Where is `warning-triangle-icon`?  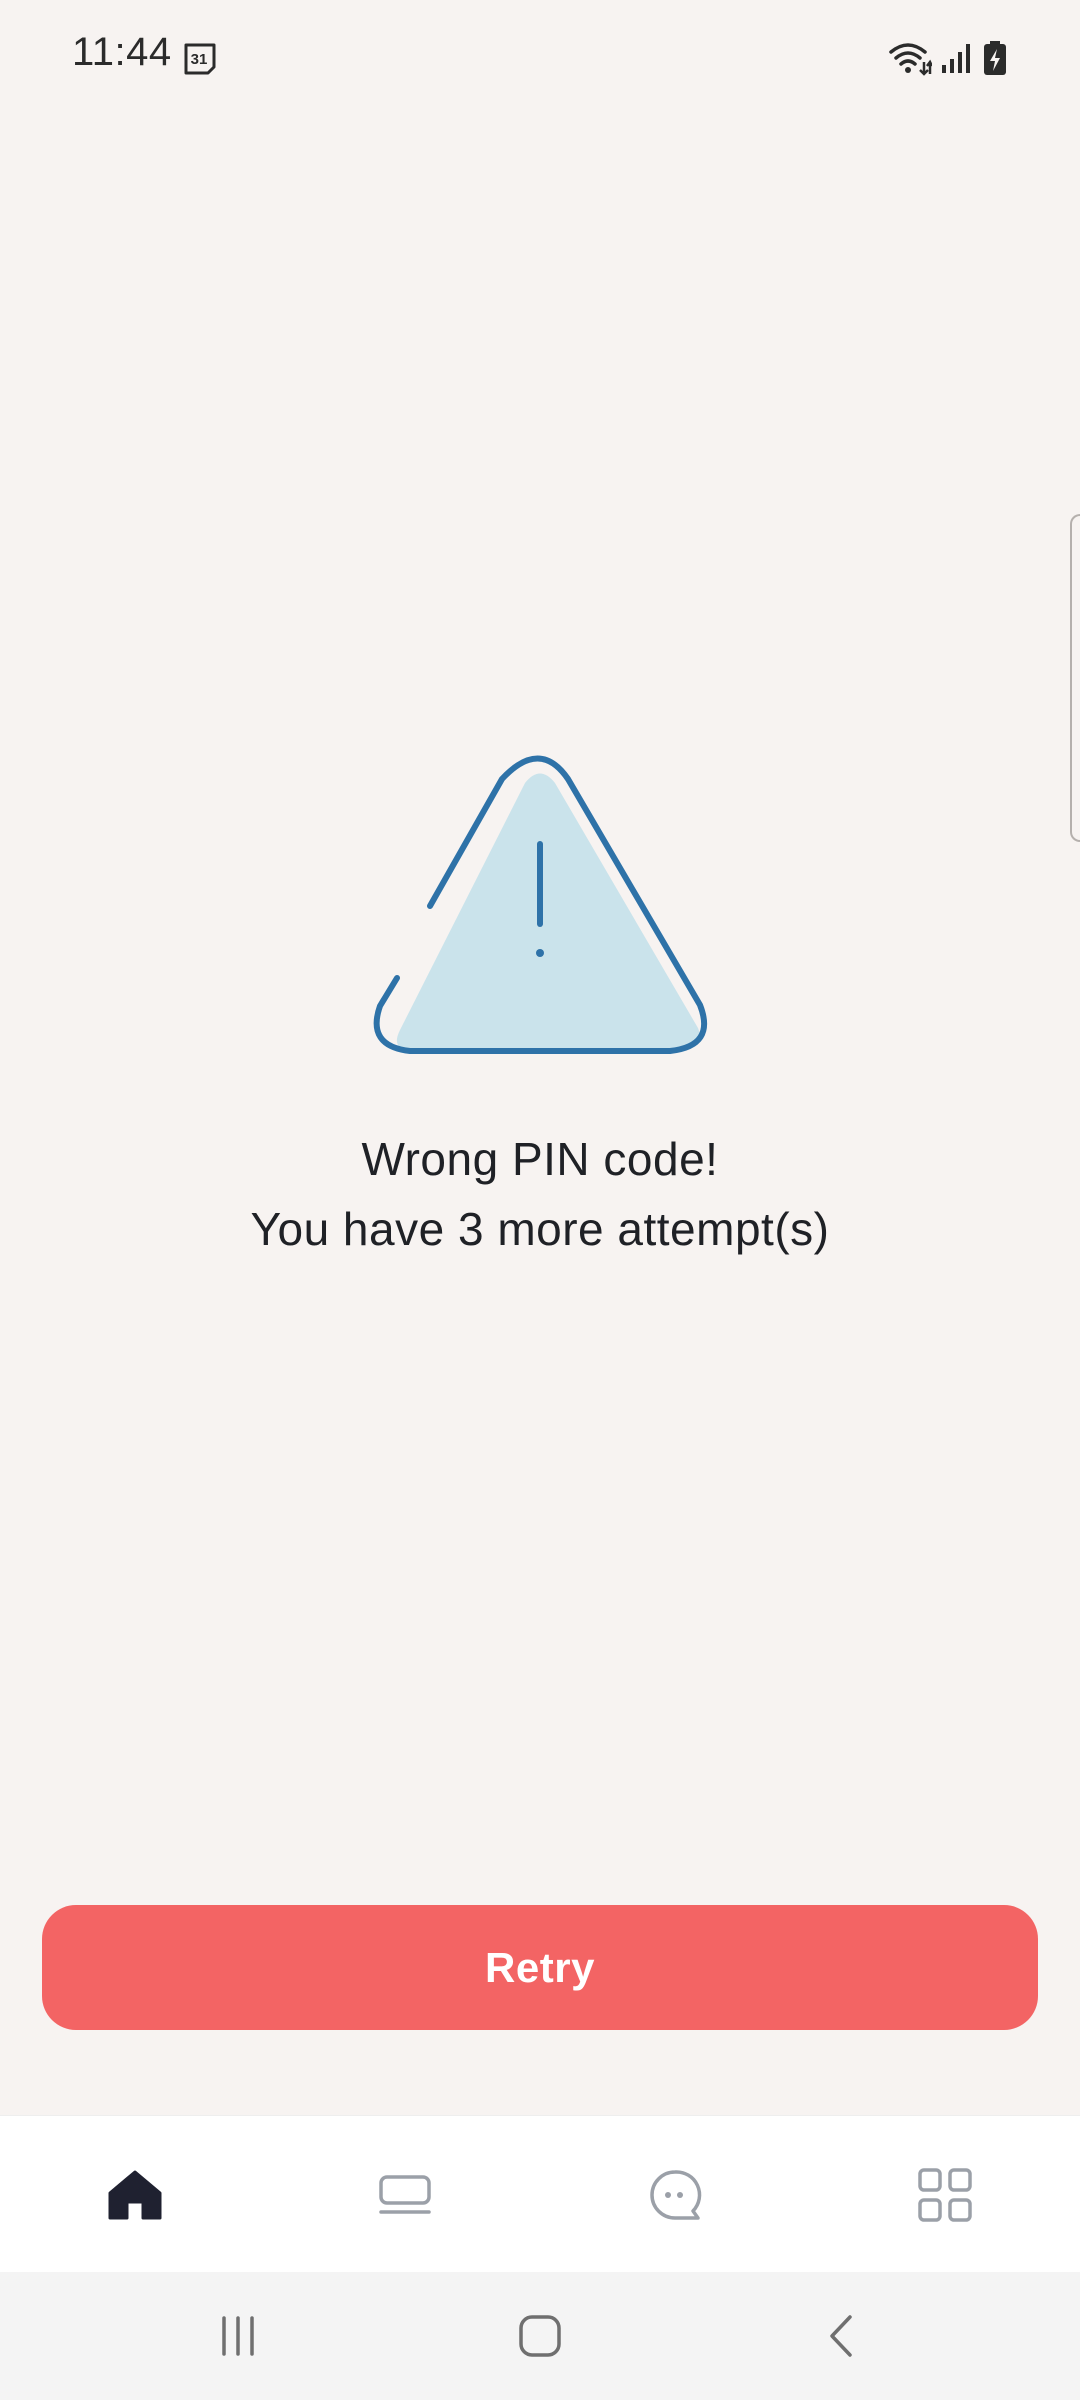
warning-triangle-icon is located at coordinates (540, 904).